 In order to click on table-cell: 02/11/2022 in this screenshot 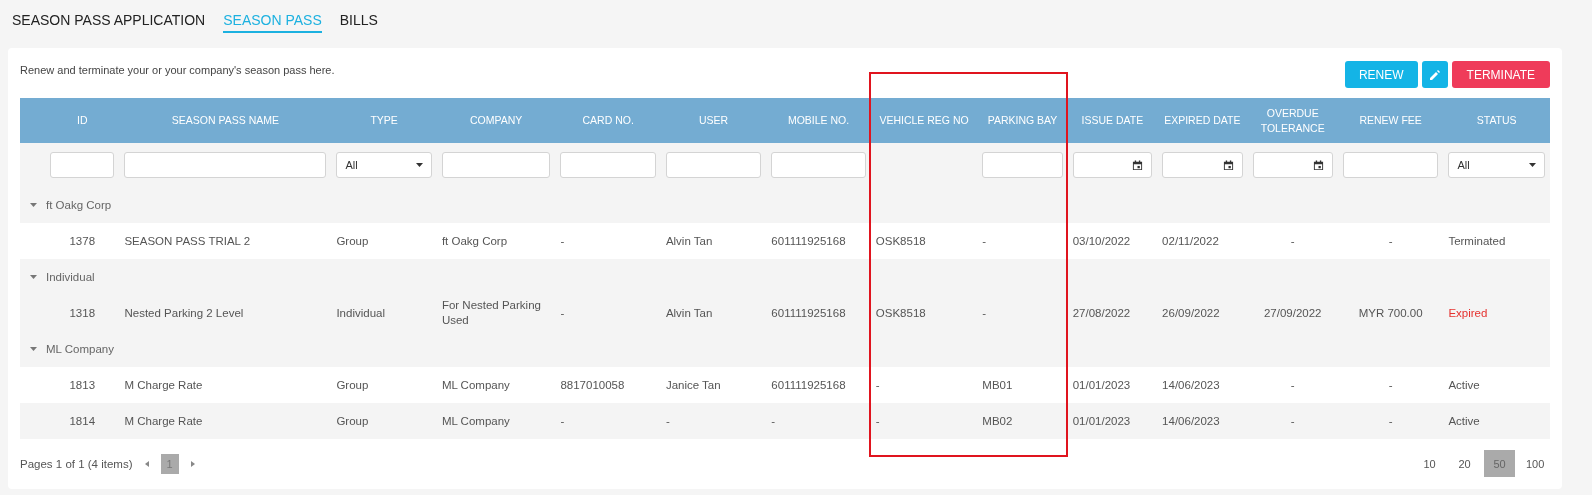, I will do `click(1202, 241)`.